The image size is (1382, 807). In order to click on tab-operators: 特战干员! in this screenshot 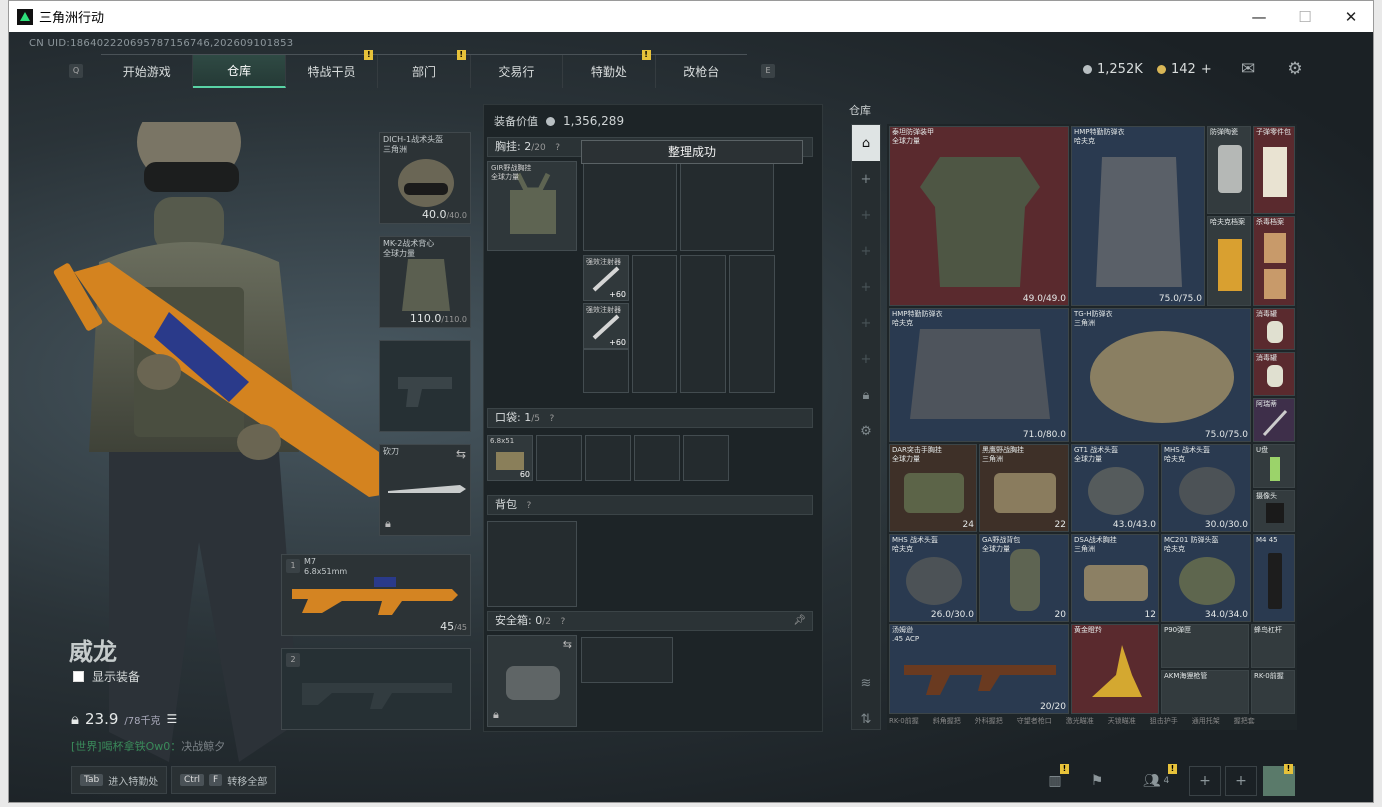, I will do `click(332, 69)`.